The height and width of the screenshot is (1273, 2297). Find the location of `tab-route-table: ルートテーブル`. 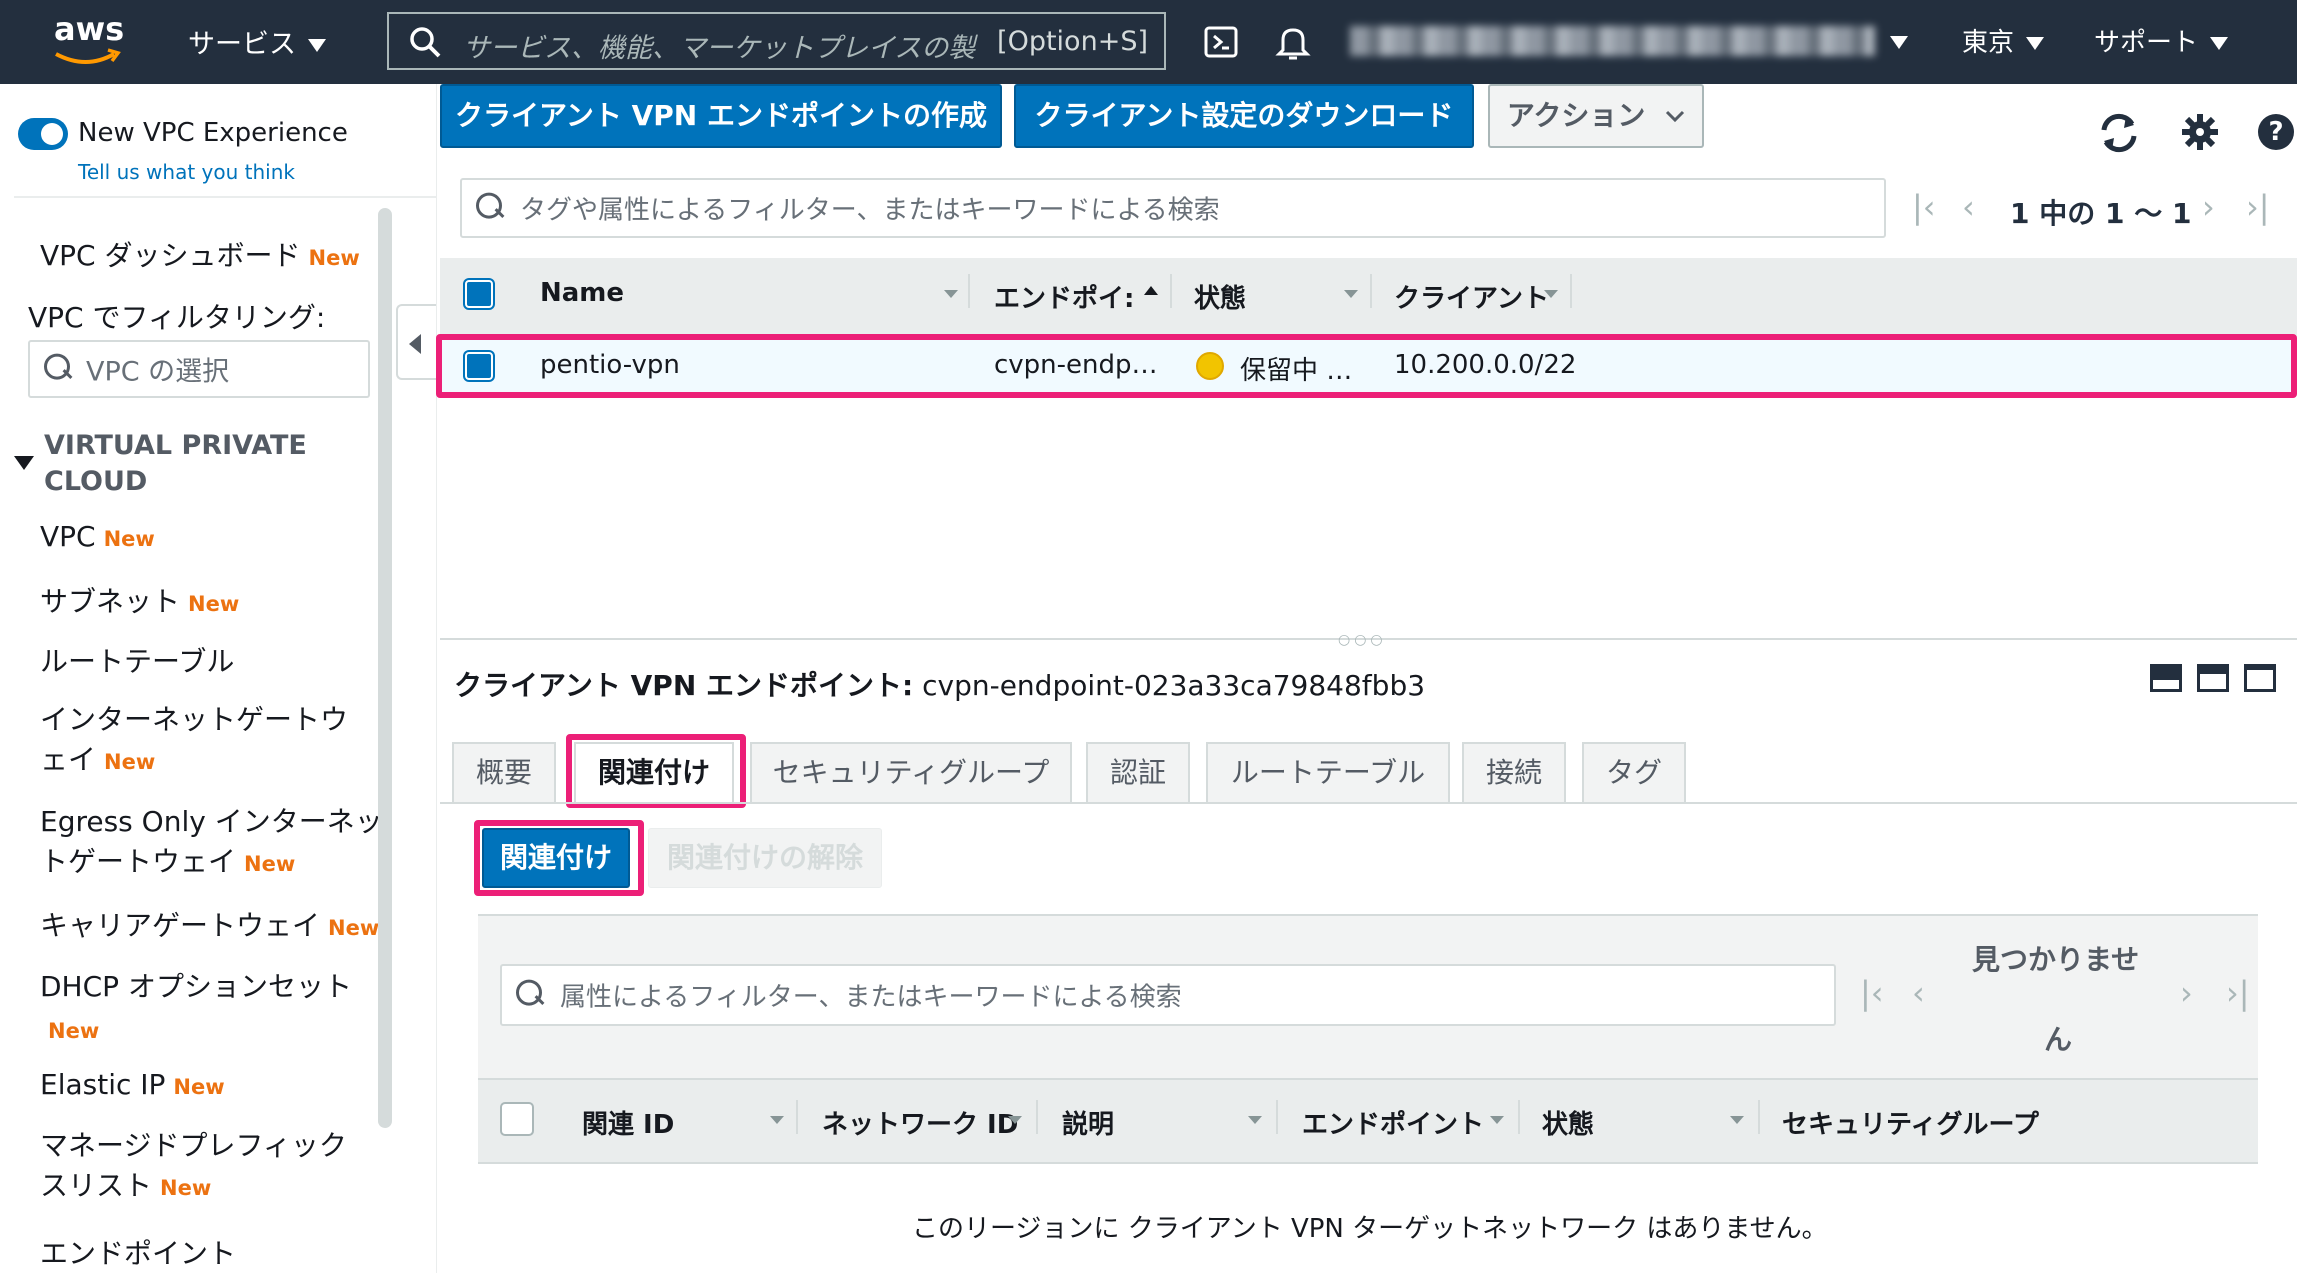

tab-route-table: ルートテーブル is located at coordinates (1328, 773).